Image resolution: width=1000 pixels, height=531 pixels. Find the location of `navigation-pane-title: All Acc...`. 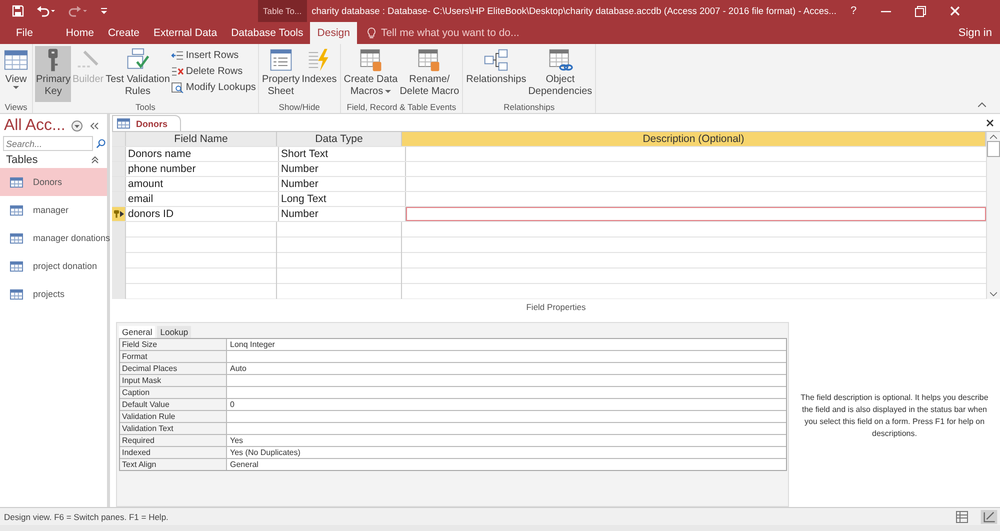

navigation-pane-title: All Acc... is located at coordinates (35, 126).